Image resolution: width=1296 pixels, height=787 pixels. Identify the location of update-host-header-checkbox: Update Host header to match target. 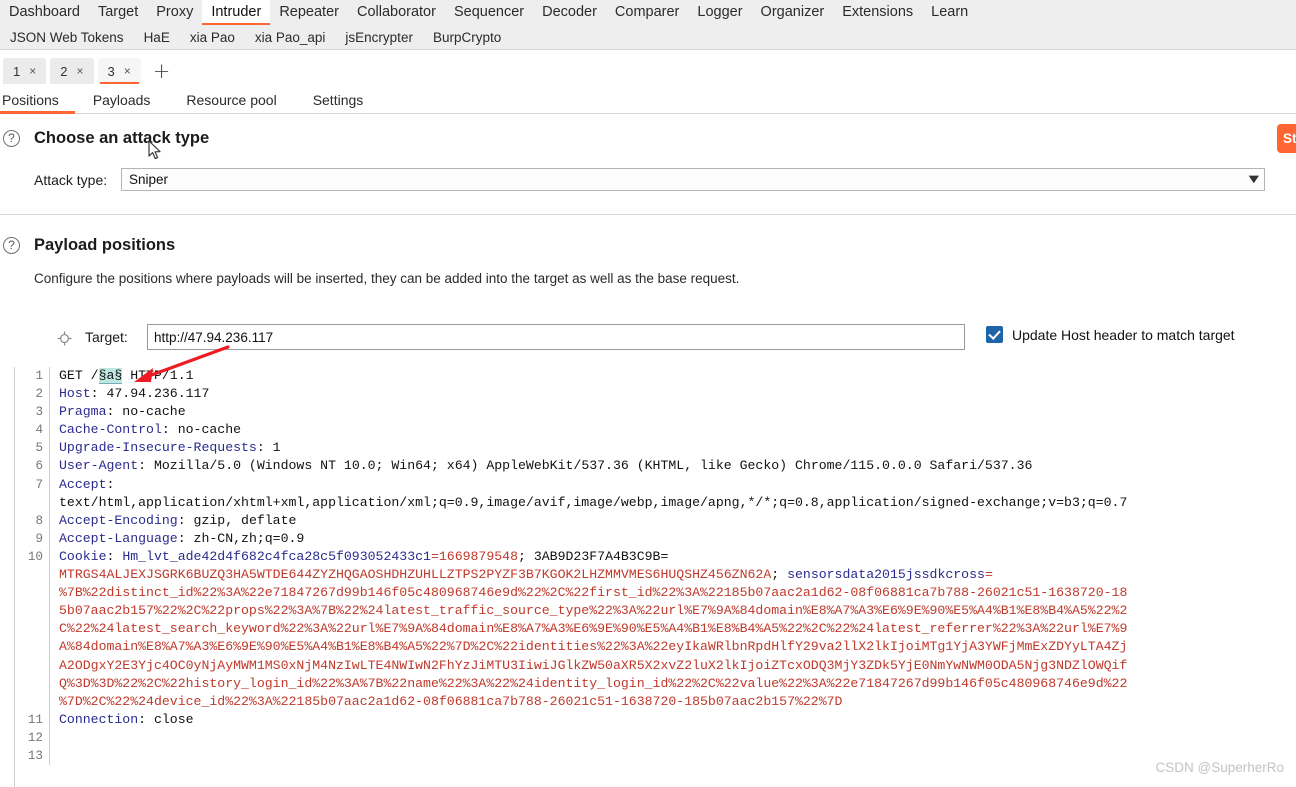
(1110, 334).